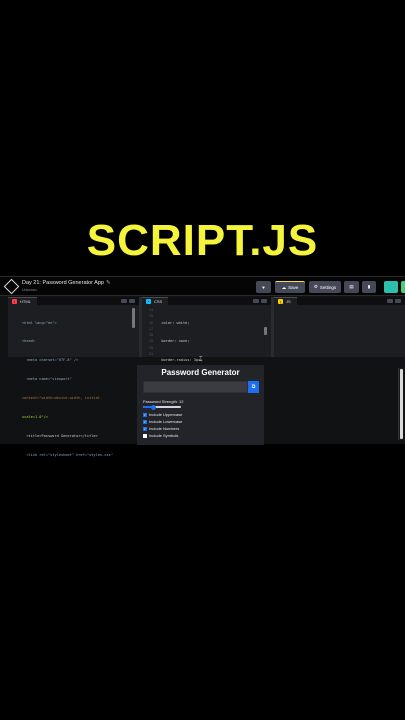 The image size is (405, 720). I want to click on cloud-icon: ☁, so click(284, 287).